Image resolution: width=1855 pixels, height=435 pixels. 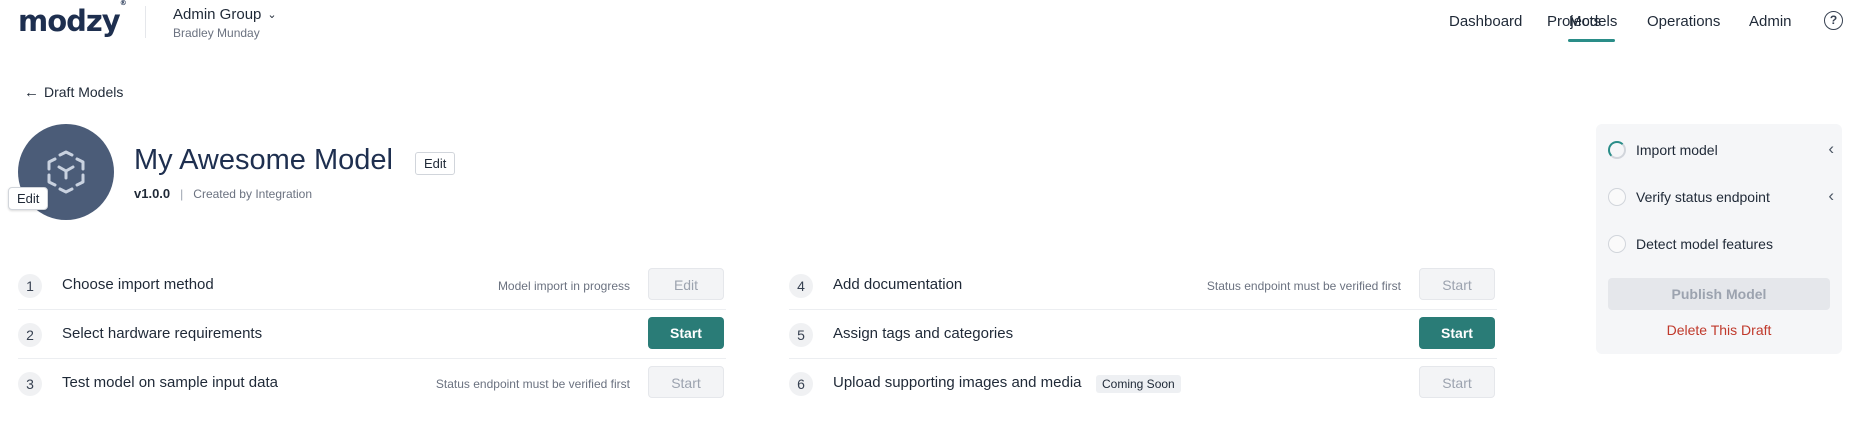 What do you see at coordinates (1721, 197) in the screenshot?
I see `check-verify-status-endpoint: Verify status endpoint ‹` at bounding box center [1721, 197].